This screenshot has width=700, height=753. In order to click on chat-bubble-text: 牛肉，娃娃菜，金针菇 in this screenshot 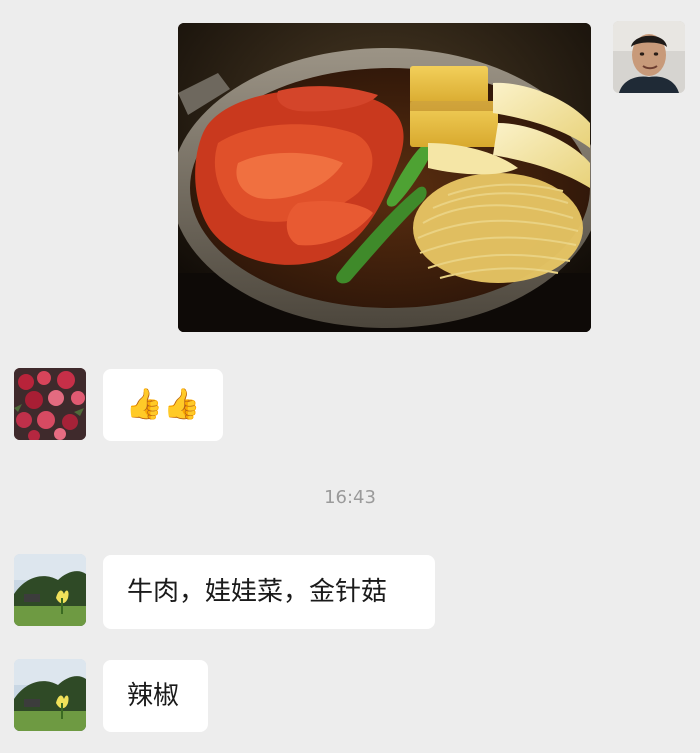, I will do `click(269, 592)`.